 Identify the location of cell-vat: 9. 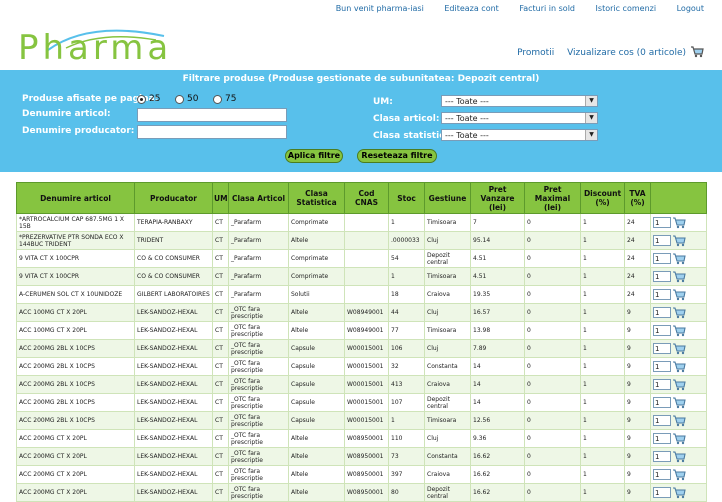
(637, 312).